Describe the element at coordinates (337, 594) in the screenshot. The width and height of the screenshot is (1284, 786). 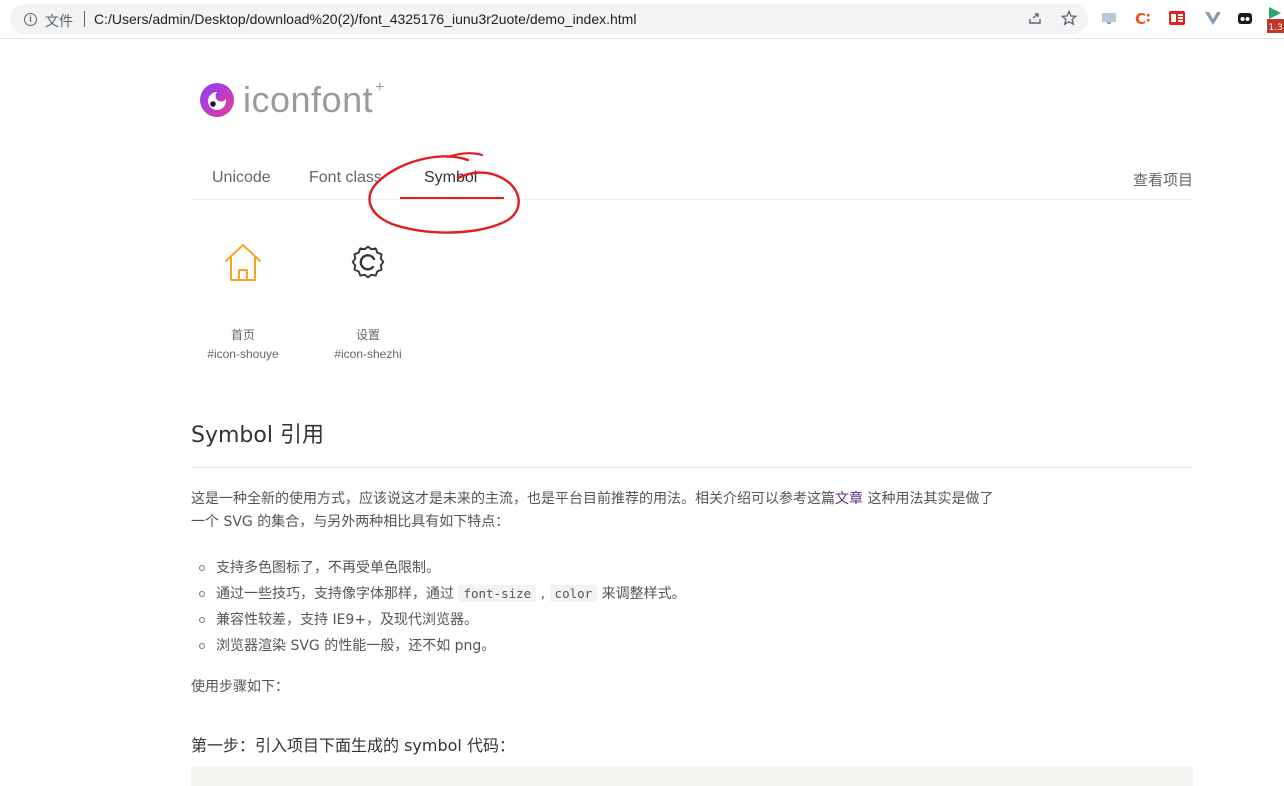
I see `feature-text: 通过一些技巧，支持像字体那样，通过` at that location.